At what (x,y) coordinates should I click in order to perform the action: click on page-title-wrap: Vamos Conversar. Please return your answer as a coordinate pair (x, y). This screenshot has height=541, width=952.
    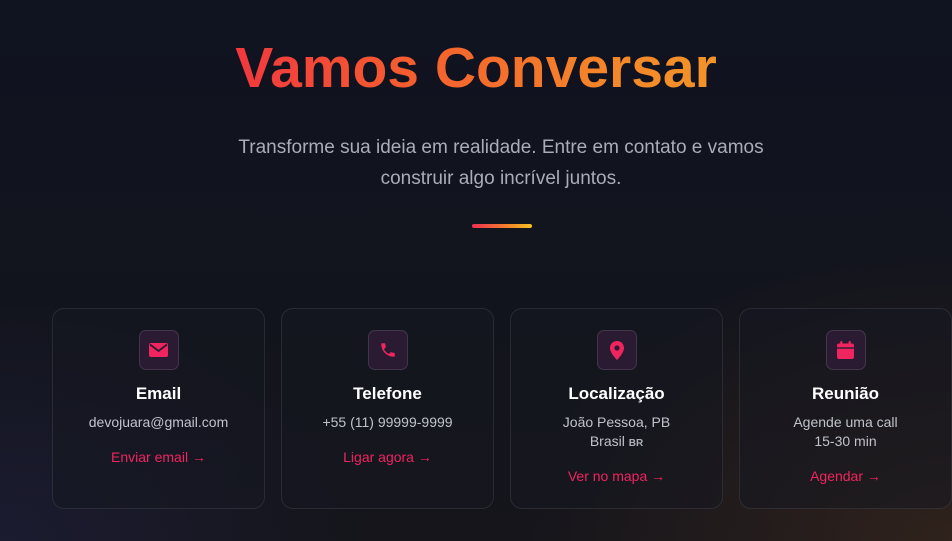
    Looking at the image, I should click on (476, 68).